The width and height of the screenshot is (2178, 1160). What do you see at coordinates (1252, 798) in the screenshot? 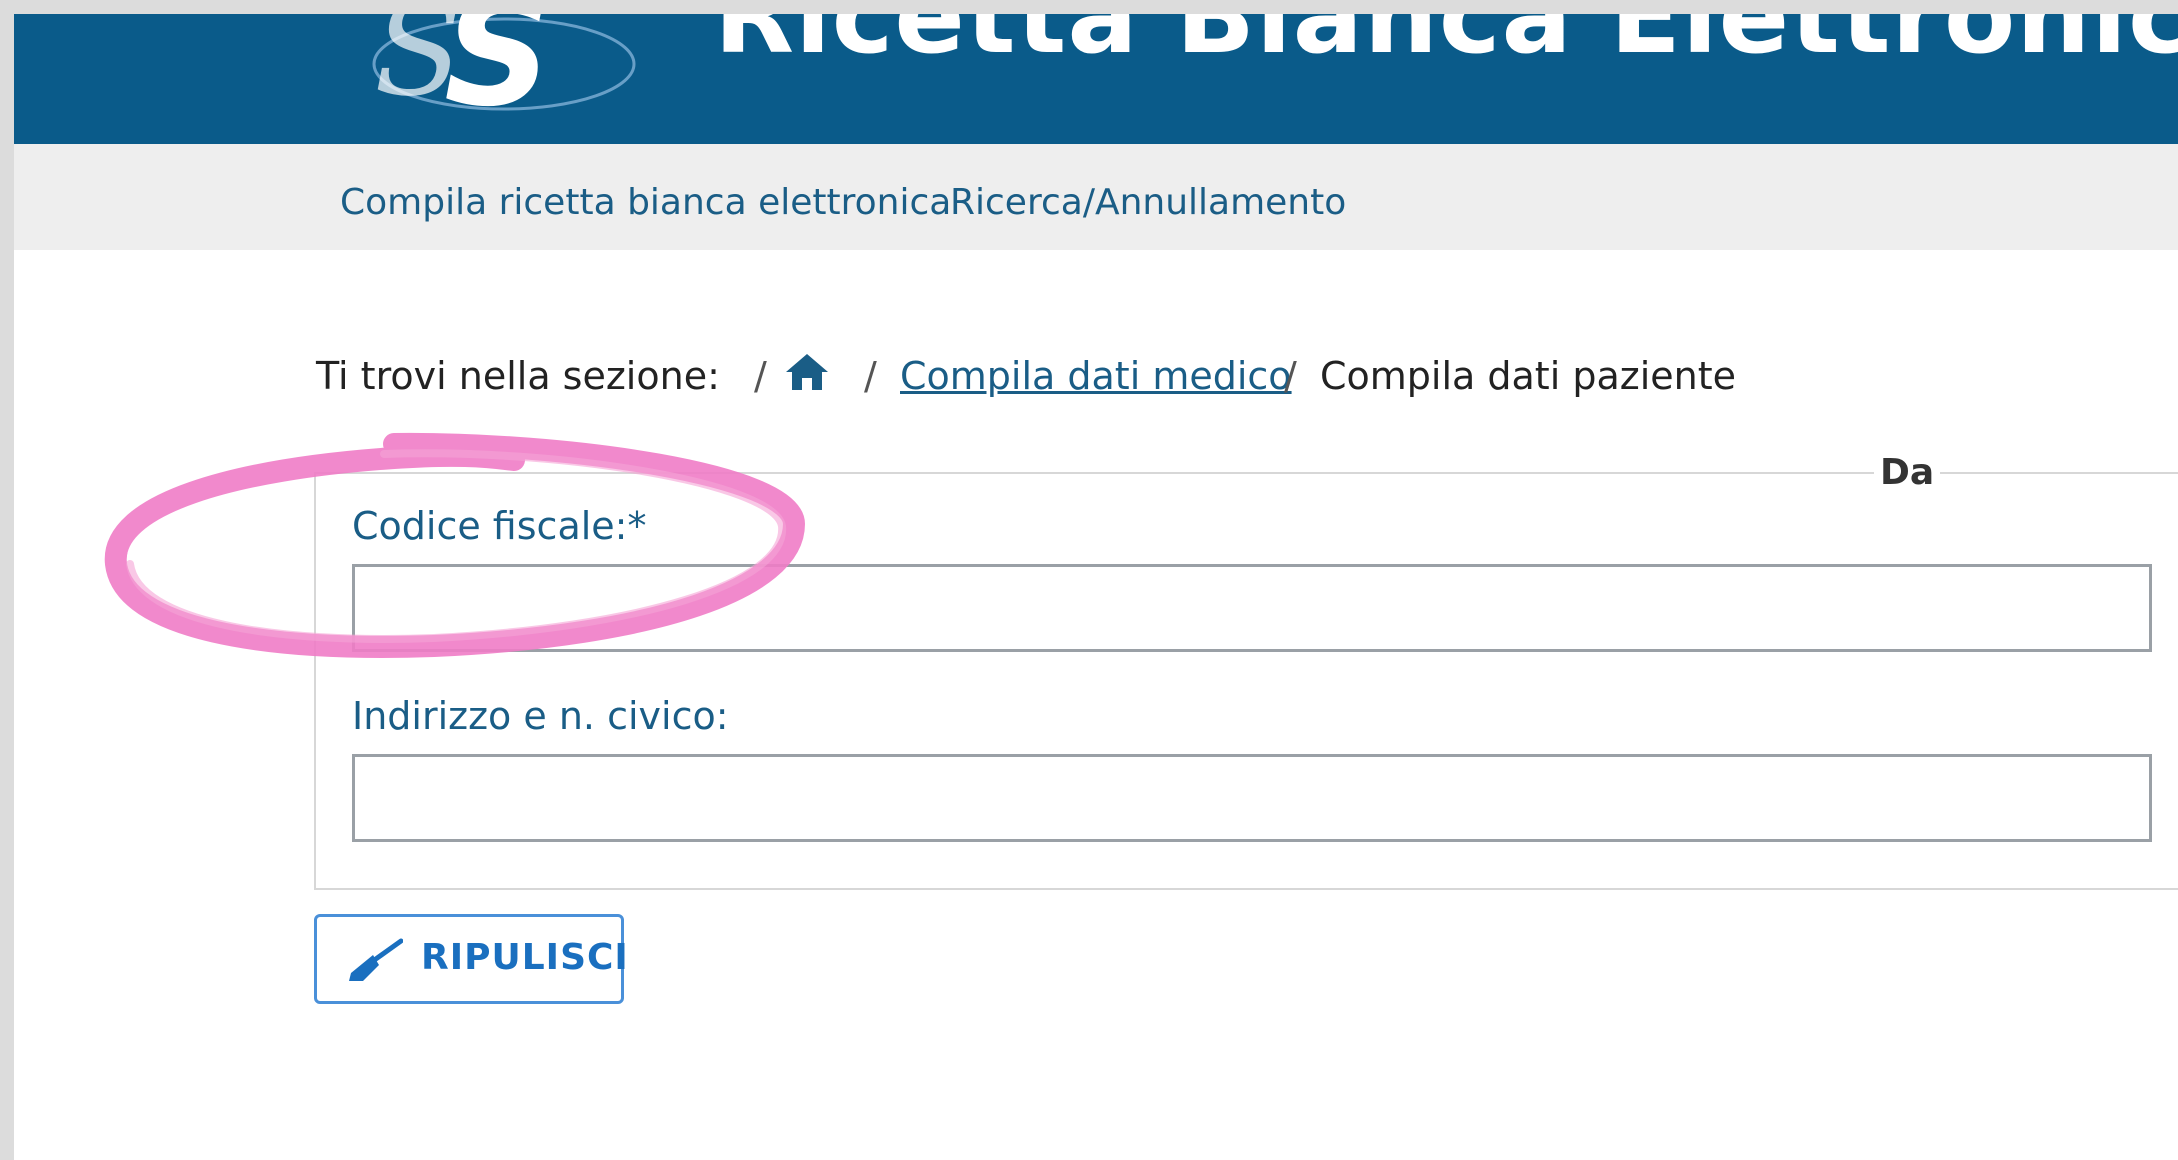
I see `indirizzo-input` at bounding box center [1252, 798].